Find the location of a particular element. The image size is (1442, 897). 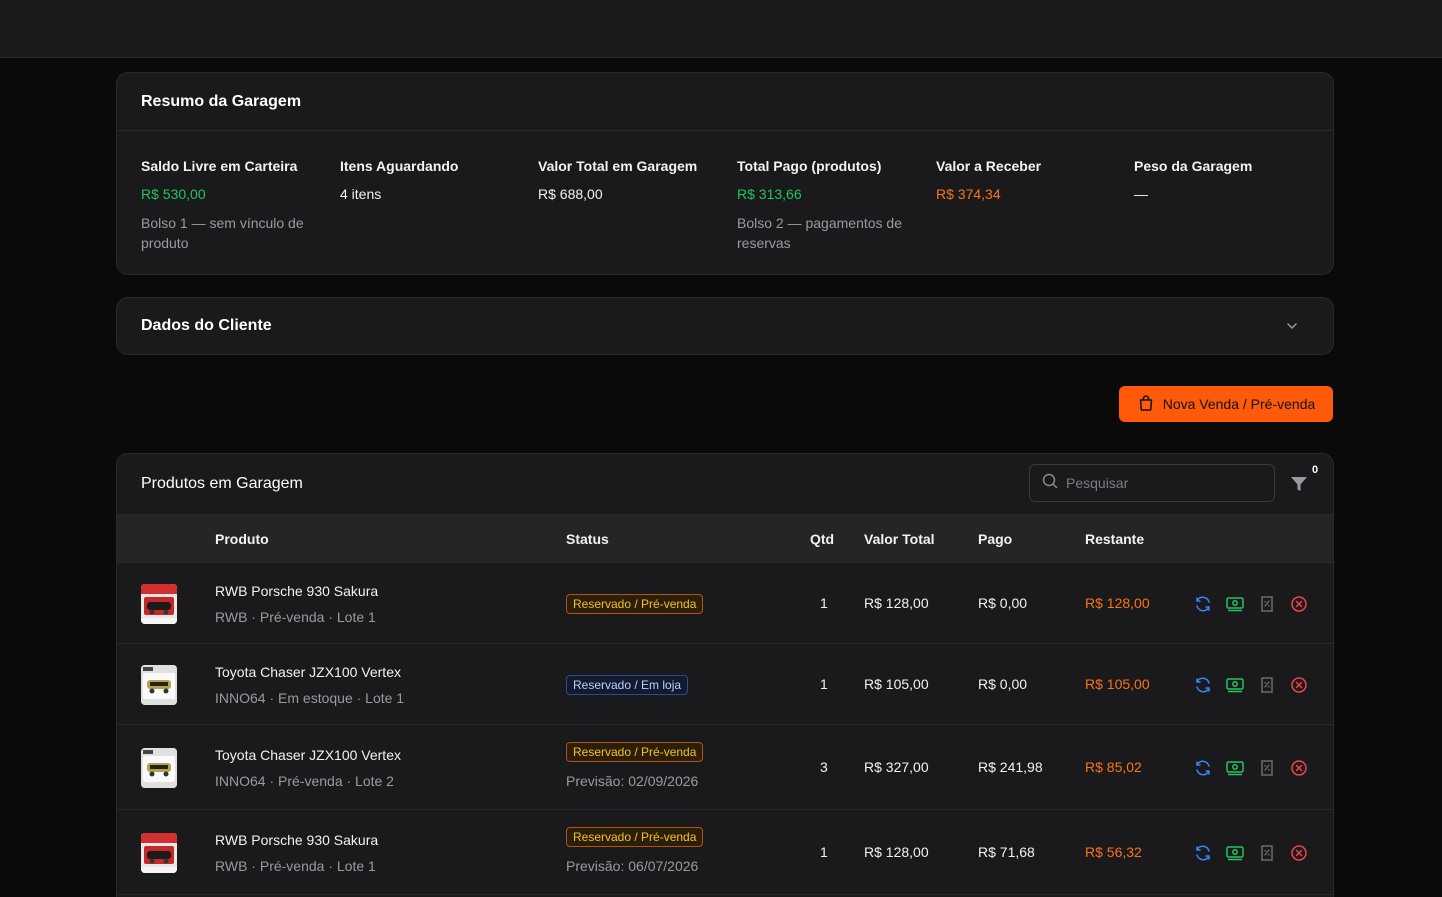

client-data-title: Dados do Cliente is located at coordinates (206, 325).